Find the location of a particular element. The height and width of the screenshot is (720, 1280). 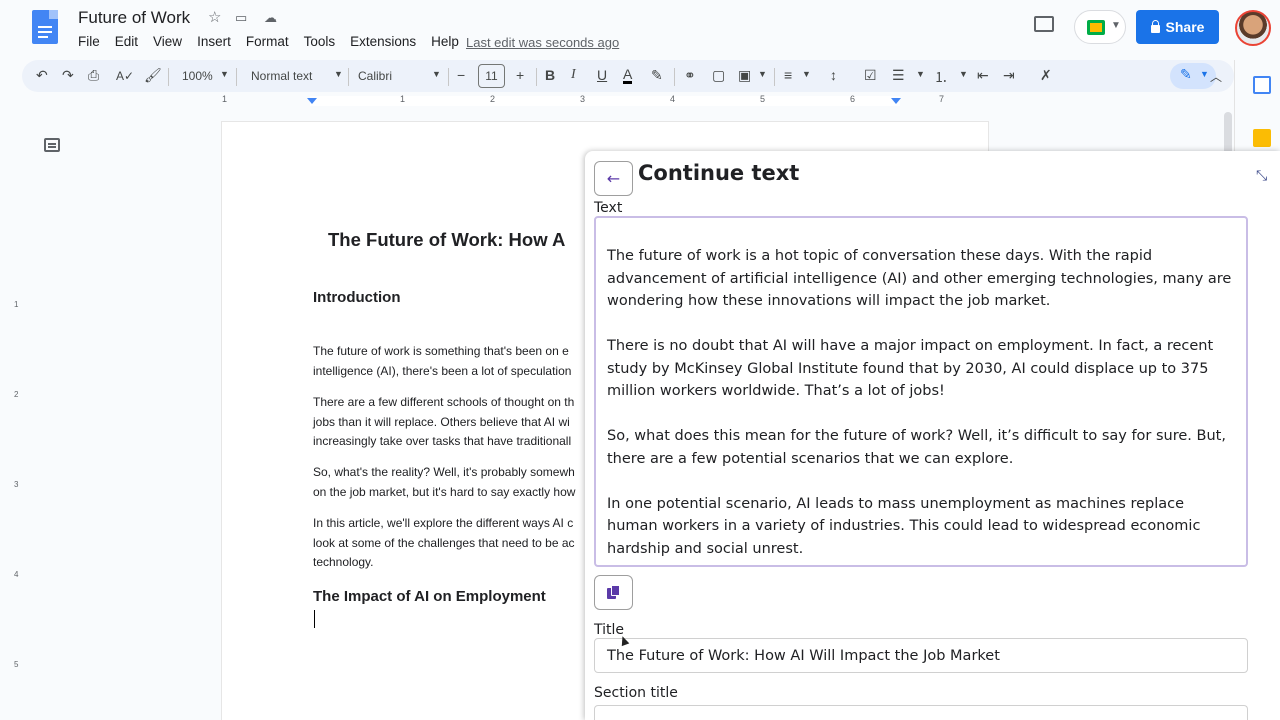

collapse-icon: ⤡ is located at coordinates (1261, 176).